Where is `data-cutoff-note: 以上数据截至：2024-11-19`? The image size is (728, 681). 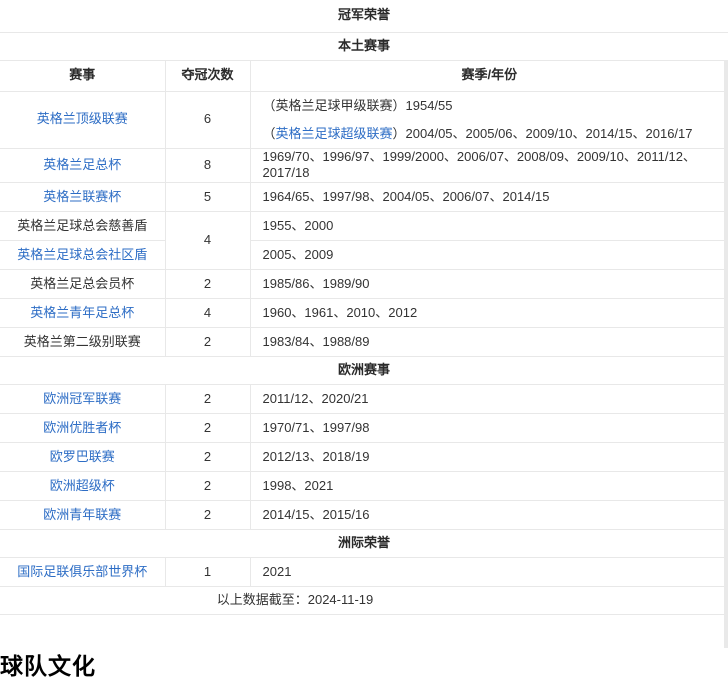
data-cutoff-note: 以上数据截至：2024-11-19 is located at coordinates (364, 601).